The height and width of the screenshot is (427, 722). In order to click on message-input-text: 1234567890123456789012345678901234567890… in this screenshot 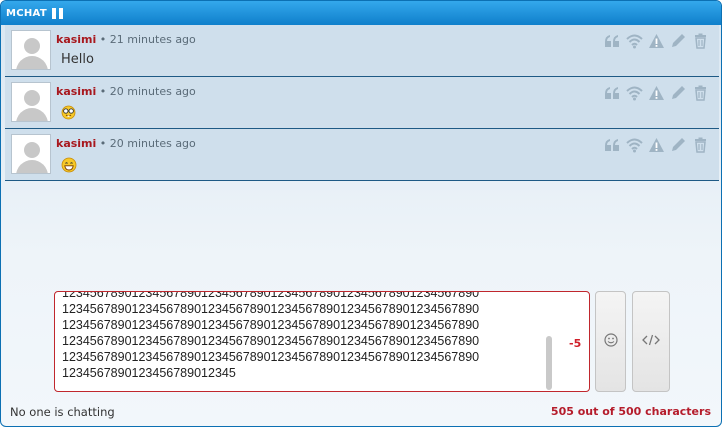, I will do `click(306, 336)`.